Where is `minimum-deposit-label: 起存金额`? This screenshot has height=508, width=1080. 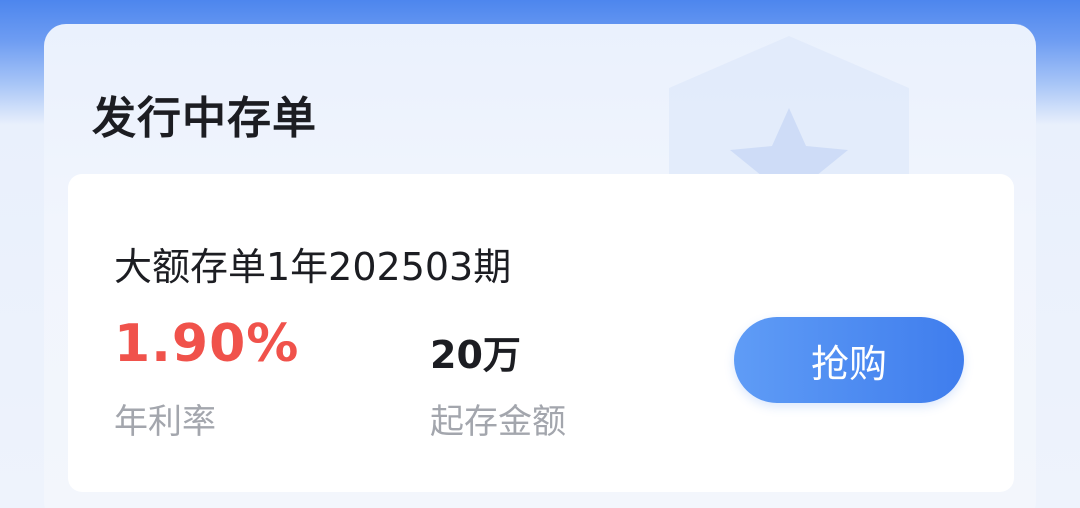
minimum-deposit-label: 起存金额 is located at coordinates (498, 422).